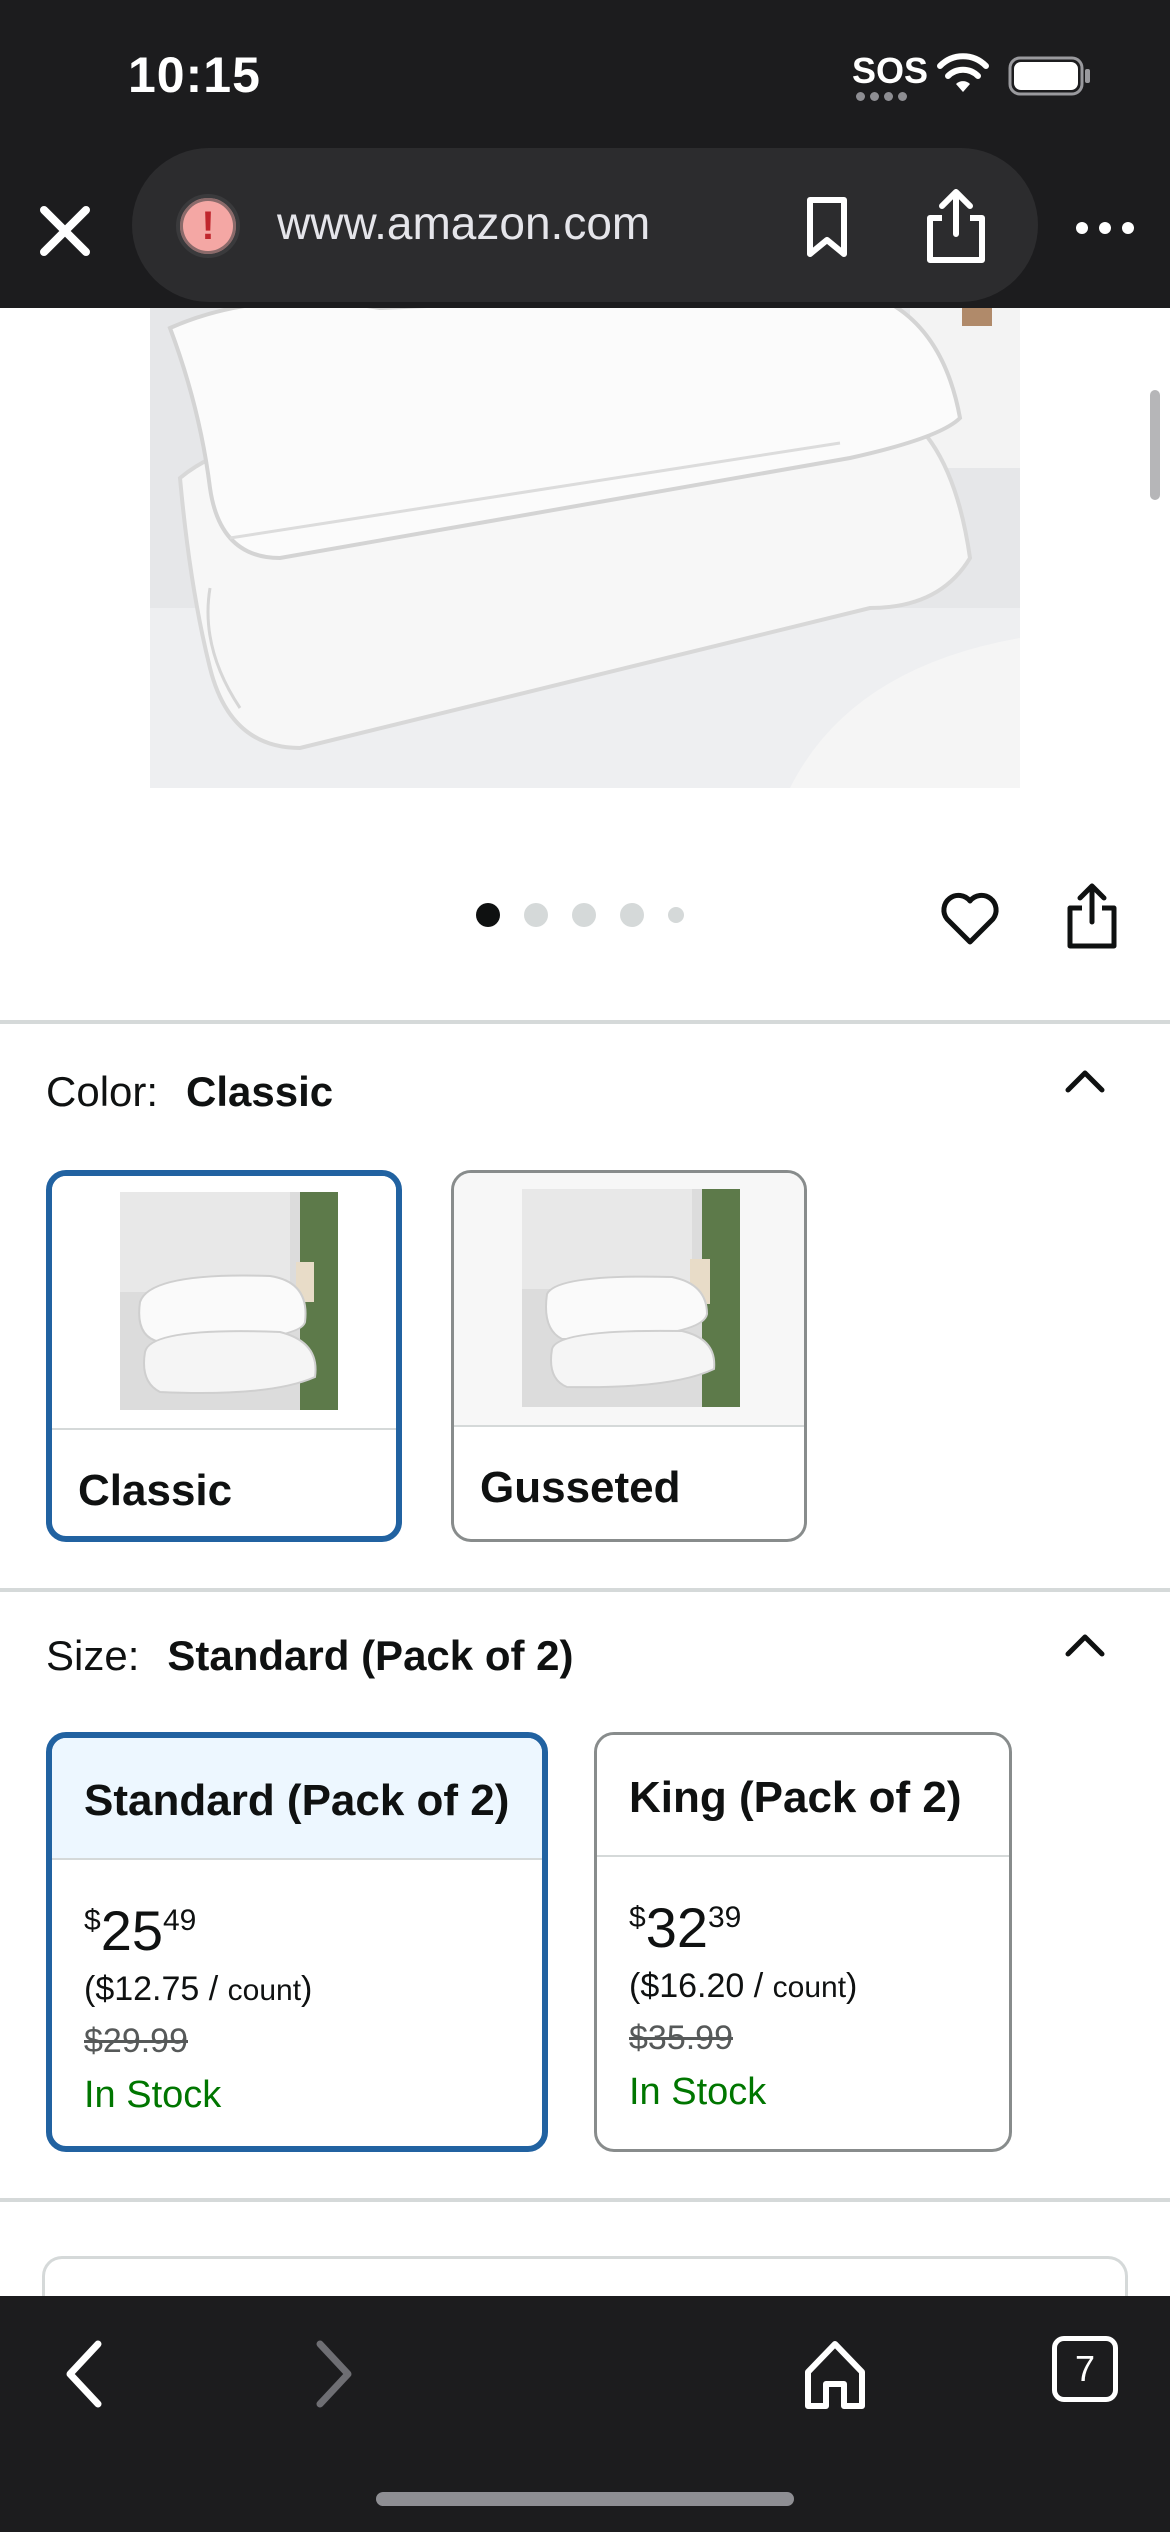 The height and width of the screenshot is (2532, 1170). I want to click on list-price: $29.99, so click(136, 2041).